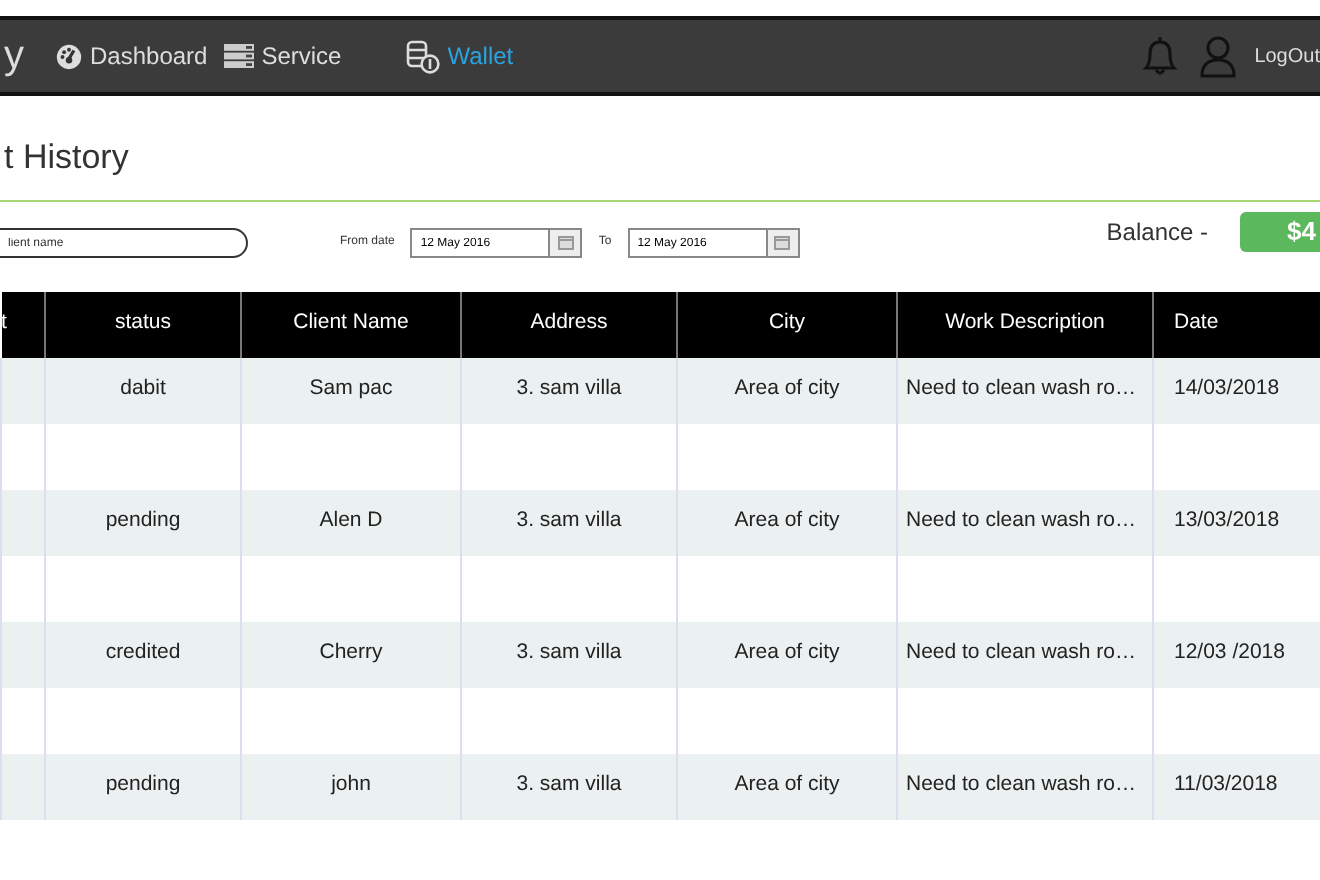 This screenshot has width=1320, height=880. Describe the element at coordinates (1157, 232) in the screenshot. I see `balance-label: Balance -` at that location.